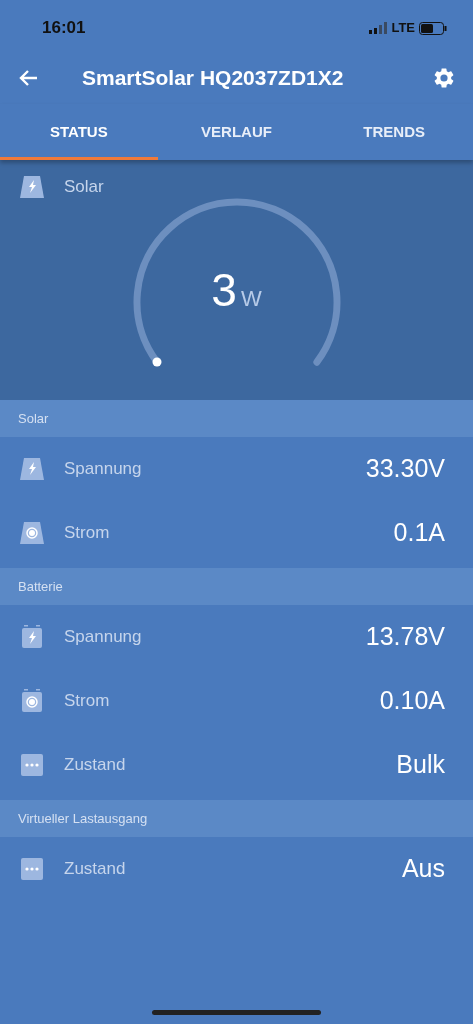 Image resolution: width=473 pixels, height=1024 pixels. I want to click on row-value: Bulk, so click(421, 765).